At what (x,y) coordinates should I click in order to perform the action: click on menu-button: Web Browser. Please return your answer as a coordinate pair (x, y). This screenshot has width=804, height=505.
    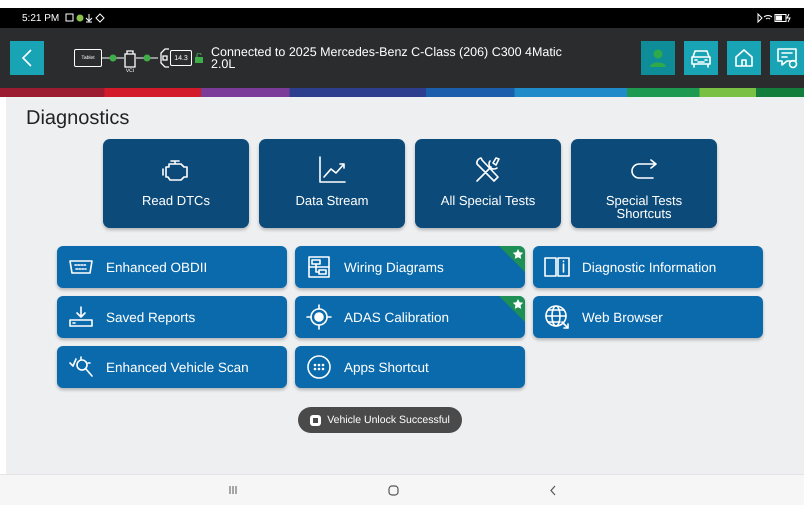
    Looking at the image, I should click on (648, 317).